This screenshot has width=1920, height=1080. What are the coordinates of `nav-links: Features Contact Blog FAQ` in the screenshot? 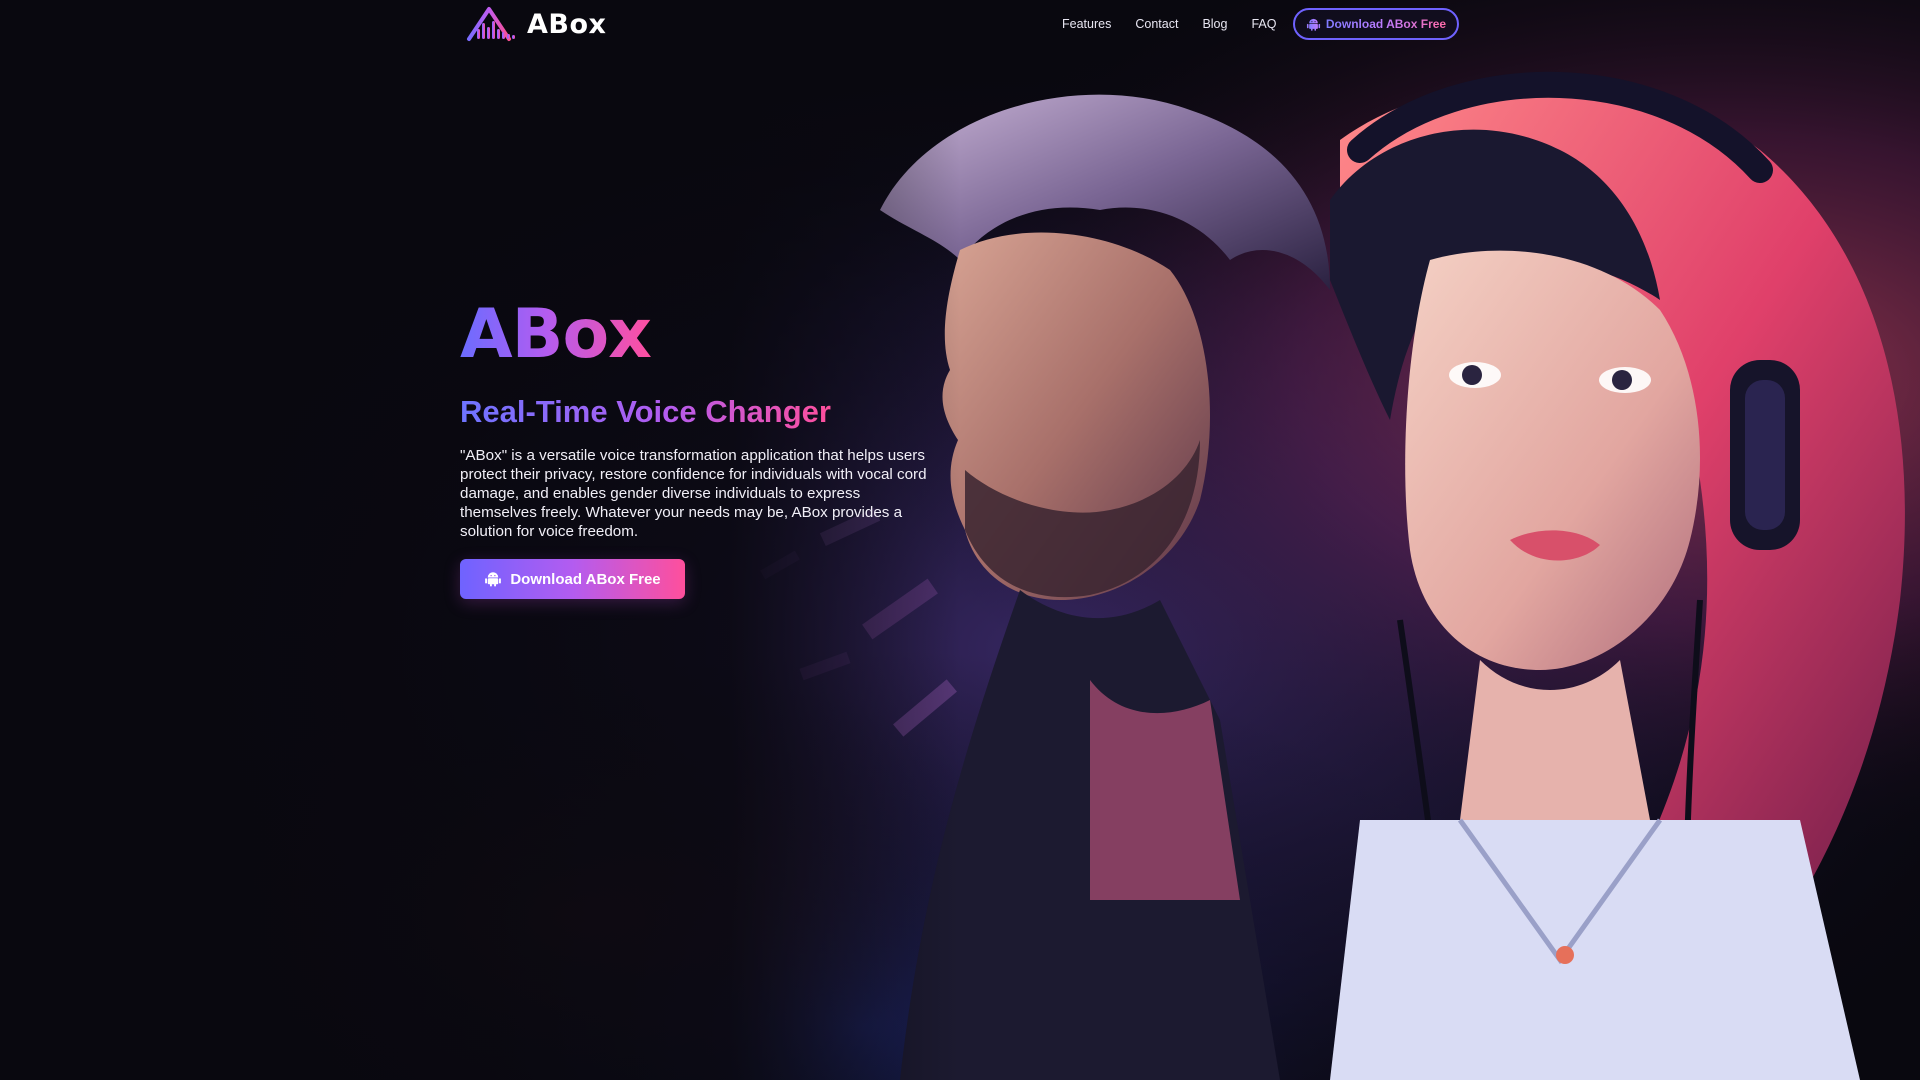 It's located at (1169, 24).